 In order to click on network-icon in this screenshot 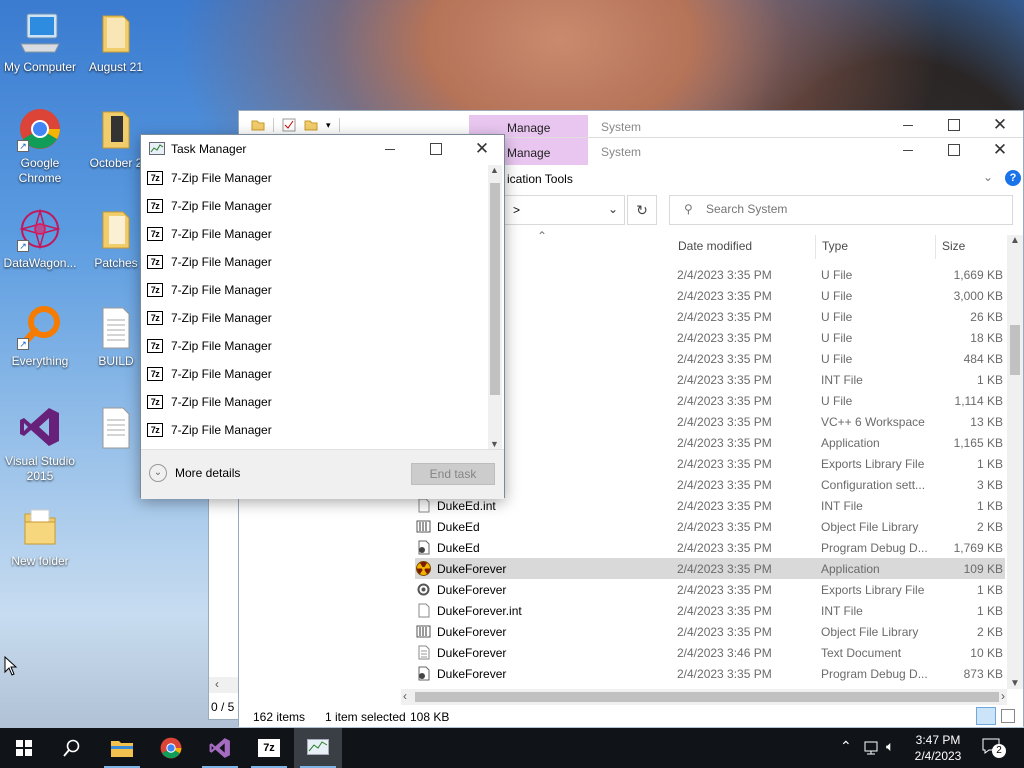, I will do `click(872, 748)`.